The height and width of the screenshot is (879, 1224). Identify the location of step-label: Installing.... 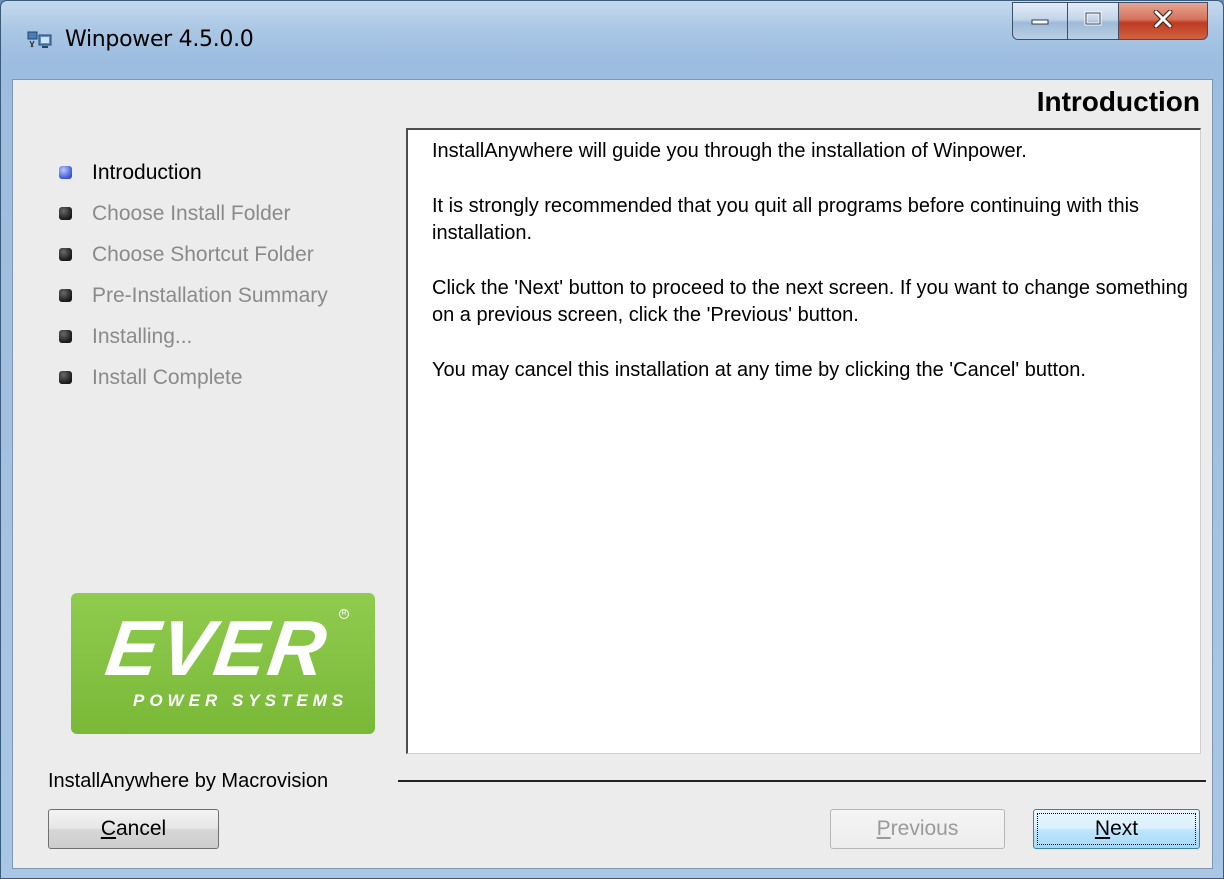
(142, 336).